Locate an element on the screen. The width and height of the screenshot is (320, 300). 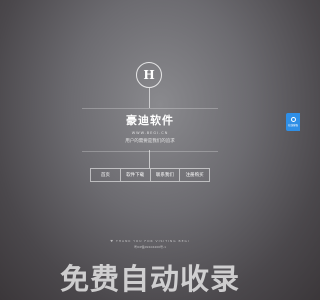
site-tagline: 用户的需要是我们的追求 is located at coordinates (150, 141).